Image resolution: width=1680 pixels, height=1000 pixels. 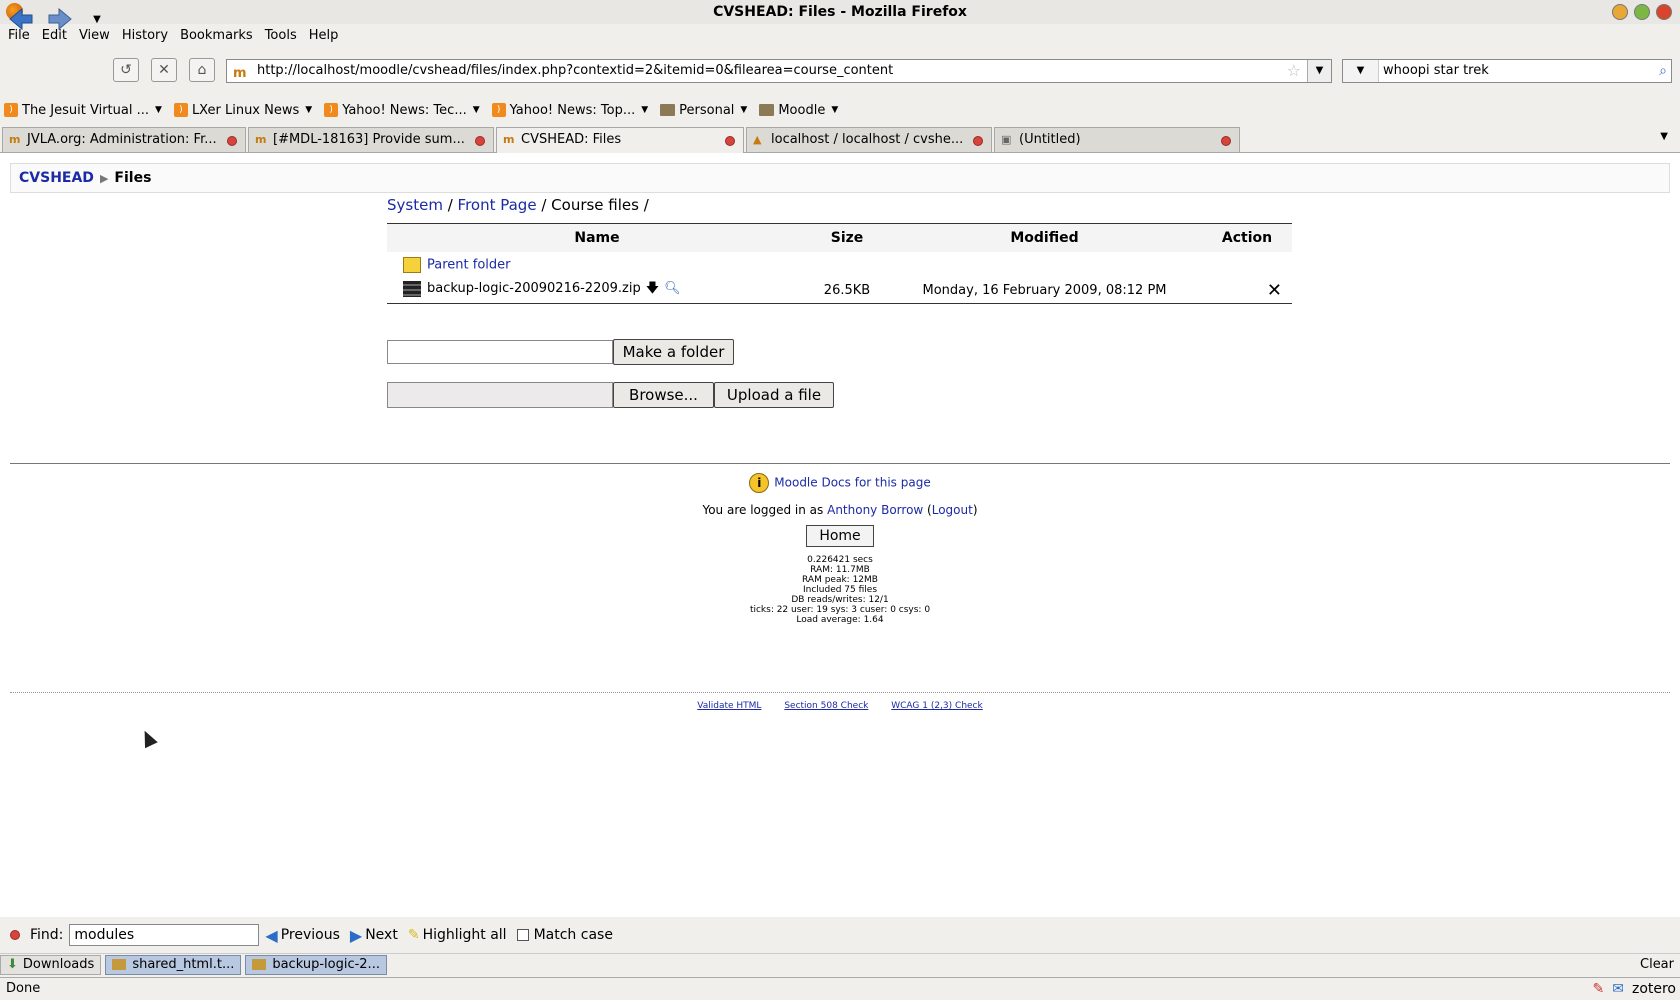 What do you see at coordinates (1664, 136) in the screenshot?
I see `tab-list-button: ▼` at bounding box center [1664, 136].